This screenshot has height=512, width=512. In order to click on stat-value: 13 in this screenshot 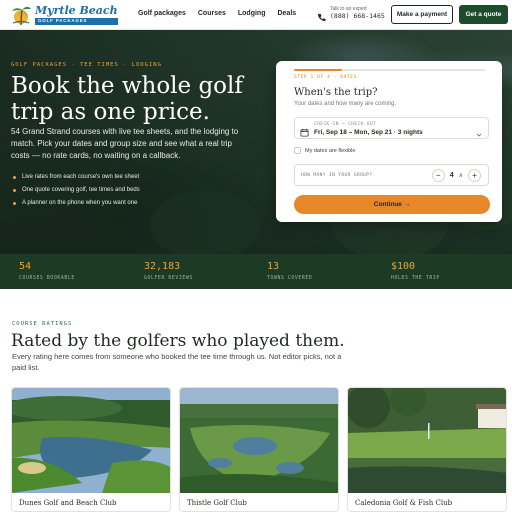, I will do `click(273, 266)`.